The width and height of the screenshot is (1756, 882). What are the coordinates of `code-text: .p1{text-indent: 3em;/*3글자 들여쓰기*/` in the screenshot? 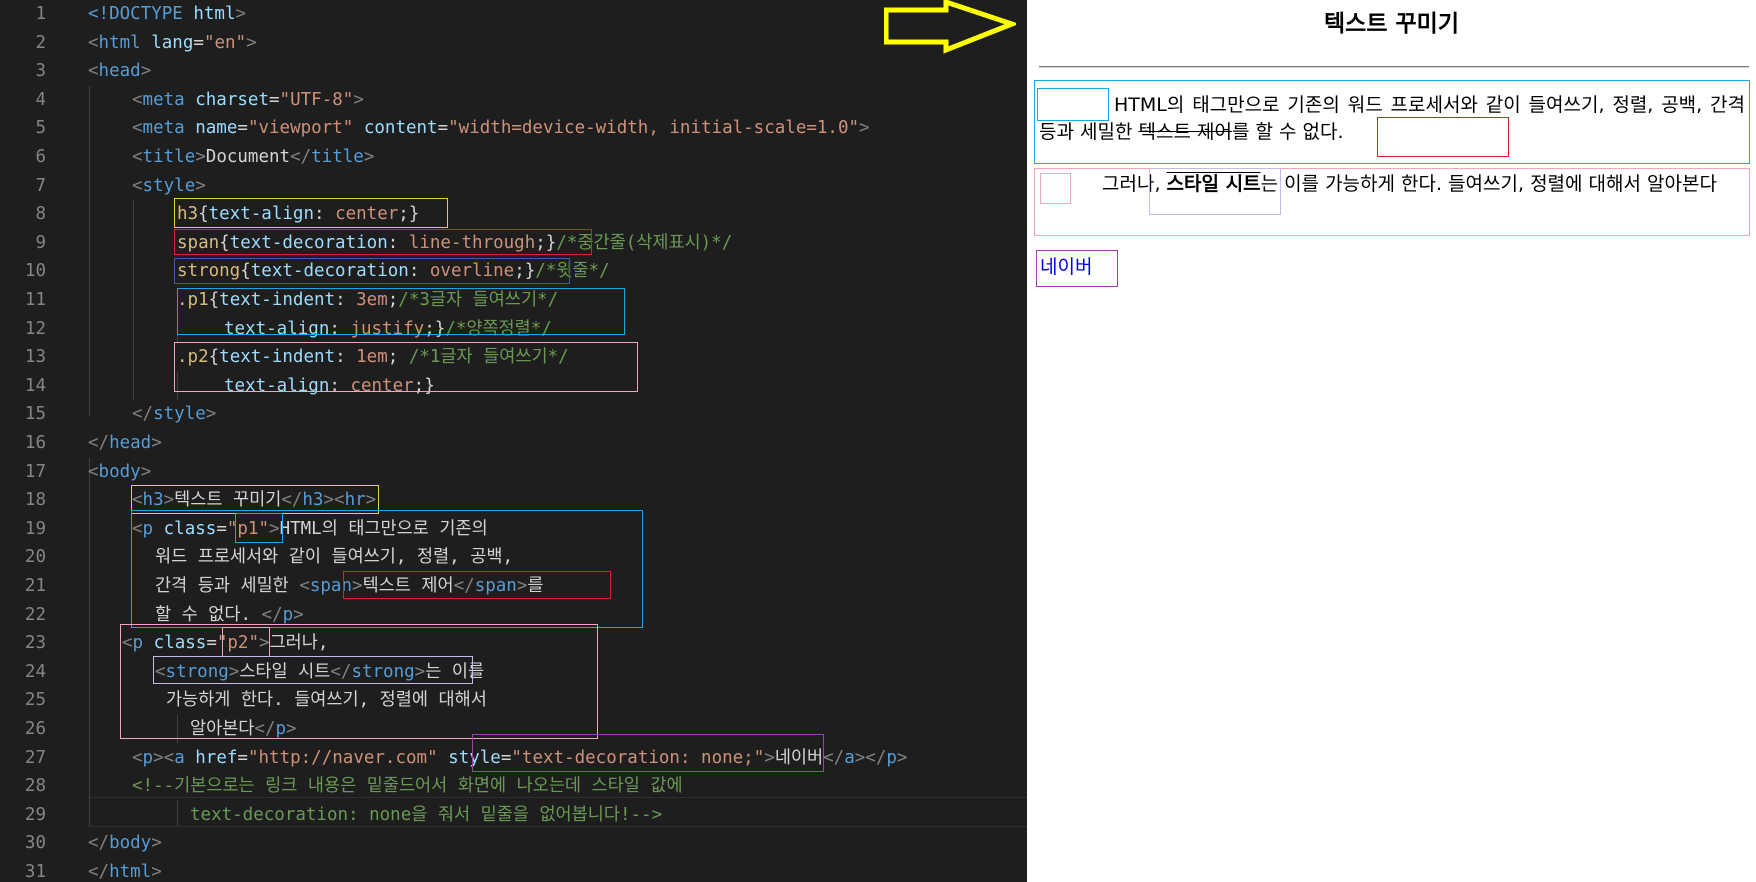 It's located at (367, 300).